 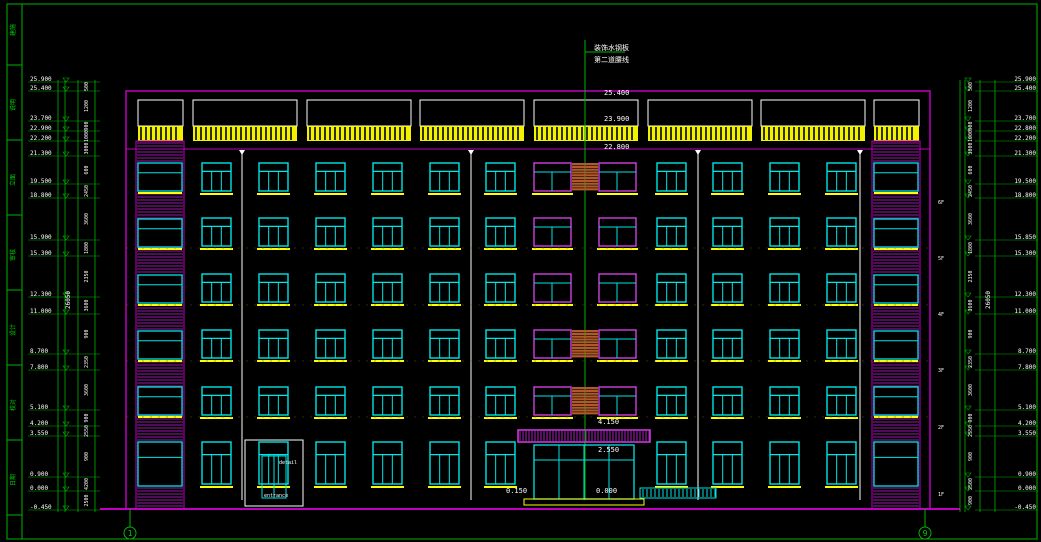 I want to click on elevation-label: 18.800, so click(x=41, y=195).